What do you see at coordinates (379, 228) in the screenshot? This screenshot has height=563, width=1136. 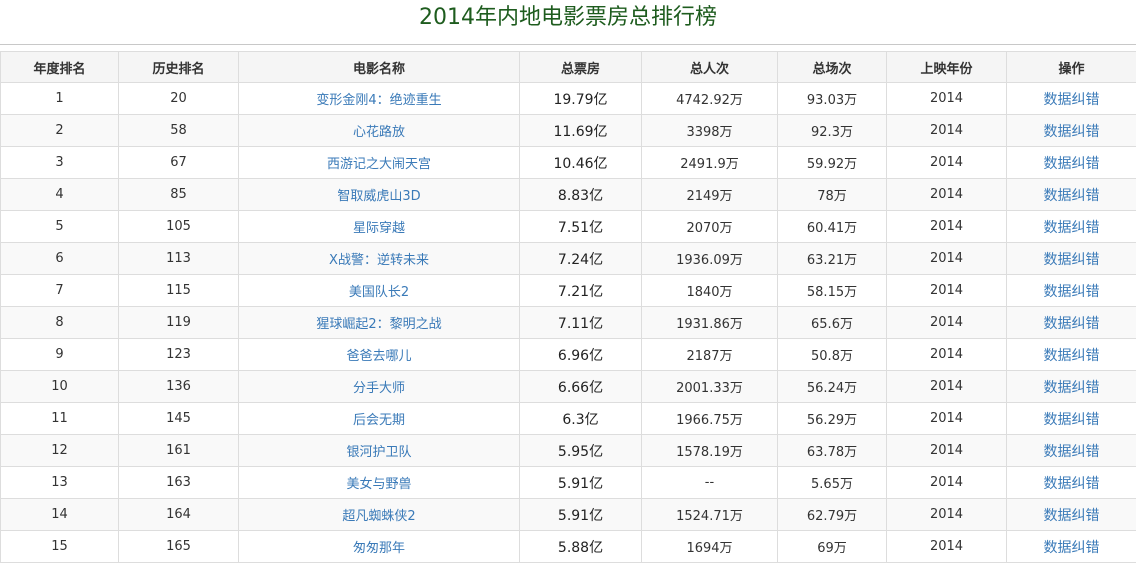 I see `movie-name-link: 星际穿越` at bounding box center [379, 228].